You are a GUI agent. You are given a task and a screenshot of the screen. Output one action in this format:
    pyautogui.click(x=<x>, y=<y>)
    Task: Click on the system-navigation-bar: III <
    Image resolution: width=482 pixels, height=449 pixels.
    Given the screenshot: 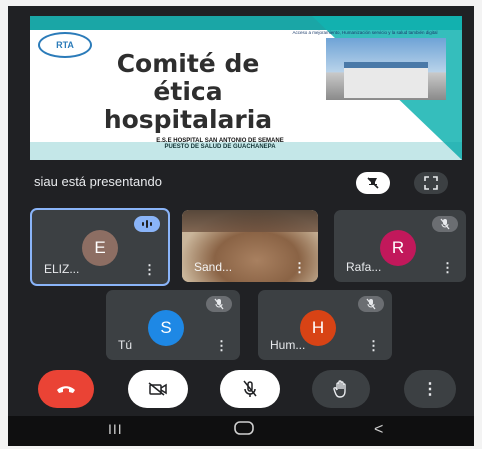 What is the action you would take?
    pyautogui.click(x=241, y=431)
    